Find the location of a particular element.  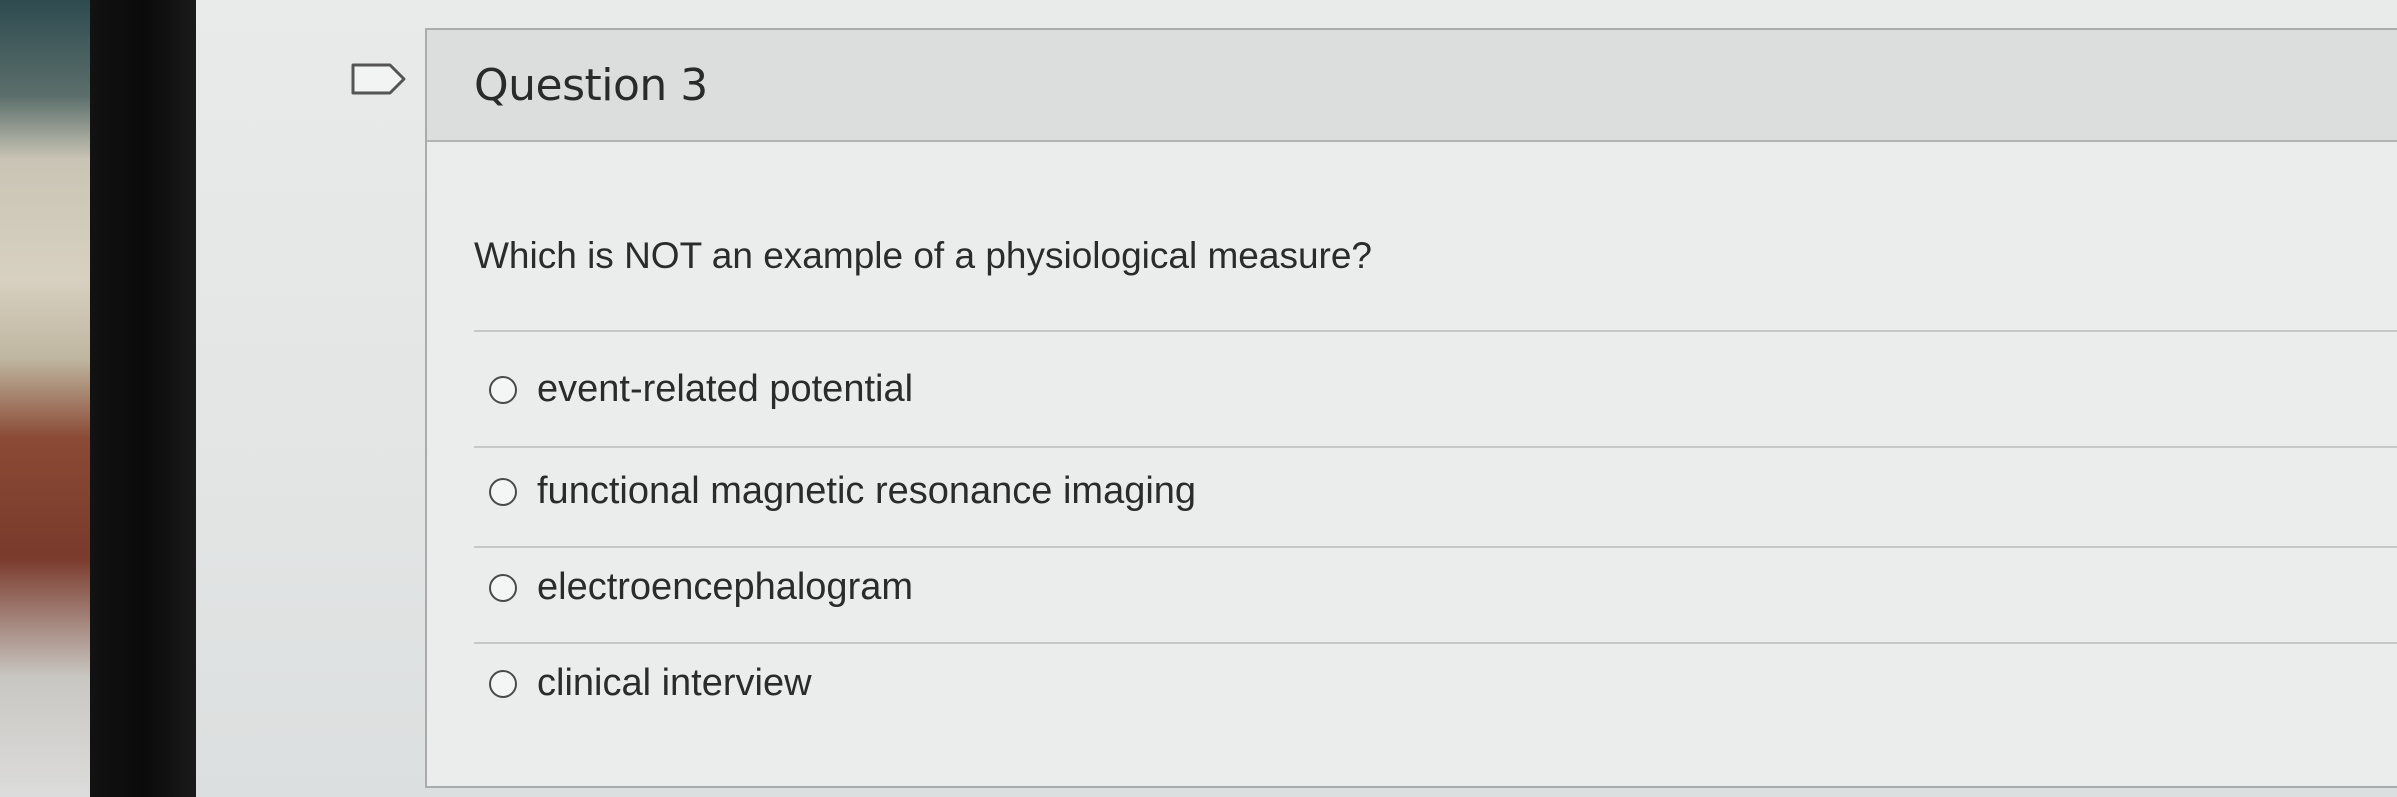

bookmark-flag-icon is located at coordinates (379, 79).